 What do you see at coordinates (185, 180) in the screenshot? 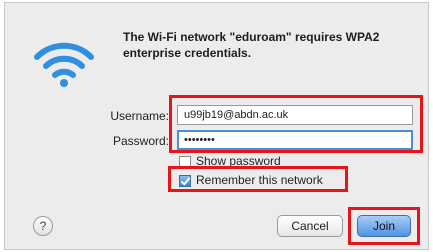
I see `remember-network-checkbox-box` at bounding box center [185, 180].